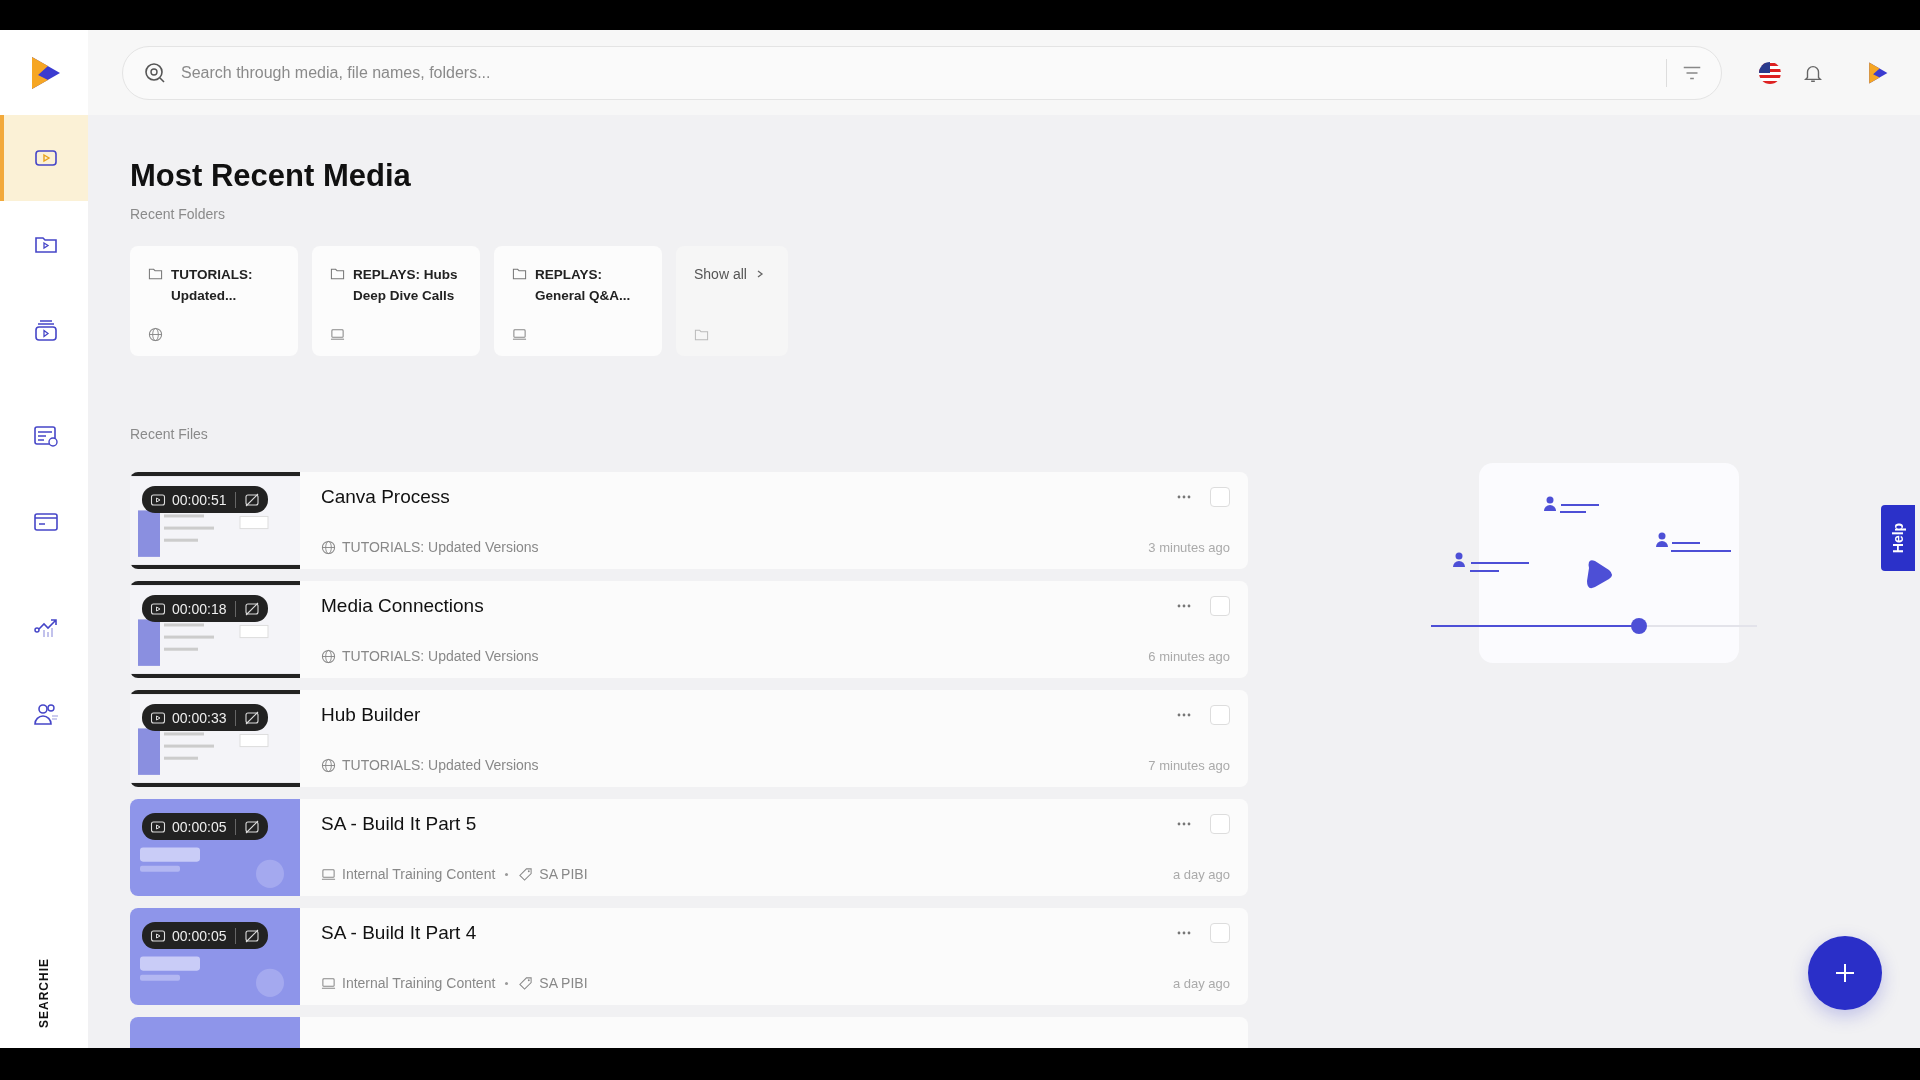 This screenshot has width=1920, height=1080. What do you see at coordinates (155, 72) in the screenshot?
I see `search-icon` at bounding box center [155, 72].